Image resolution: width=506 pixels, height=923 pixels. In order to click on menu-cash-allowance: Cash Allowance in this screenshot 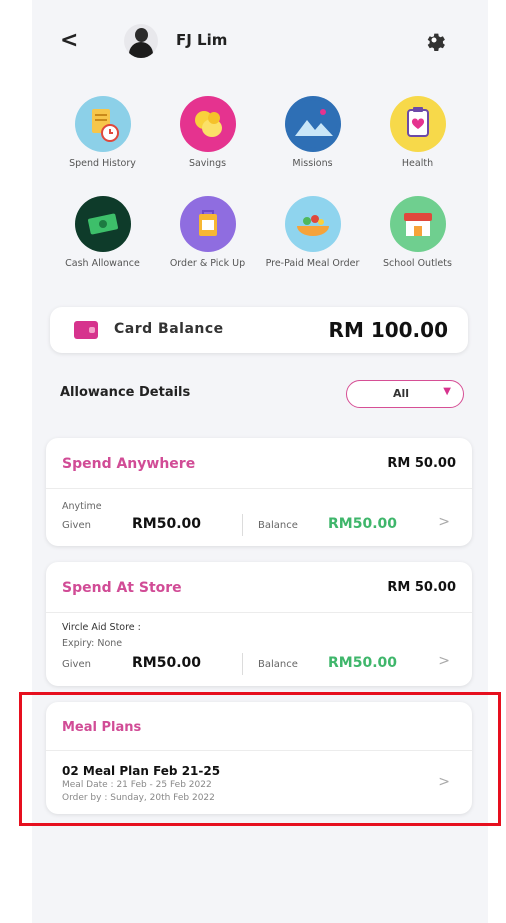, I will do `click(102, 233)`.